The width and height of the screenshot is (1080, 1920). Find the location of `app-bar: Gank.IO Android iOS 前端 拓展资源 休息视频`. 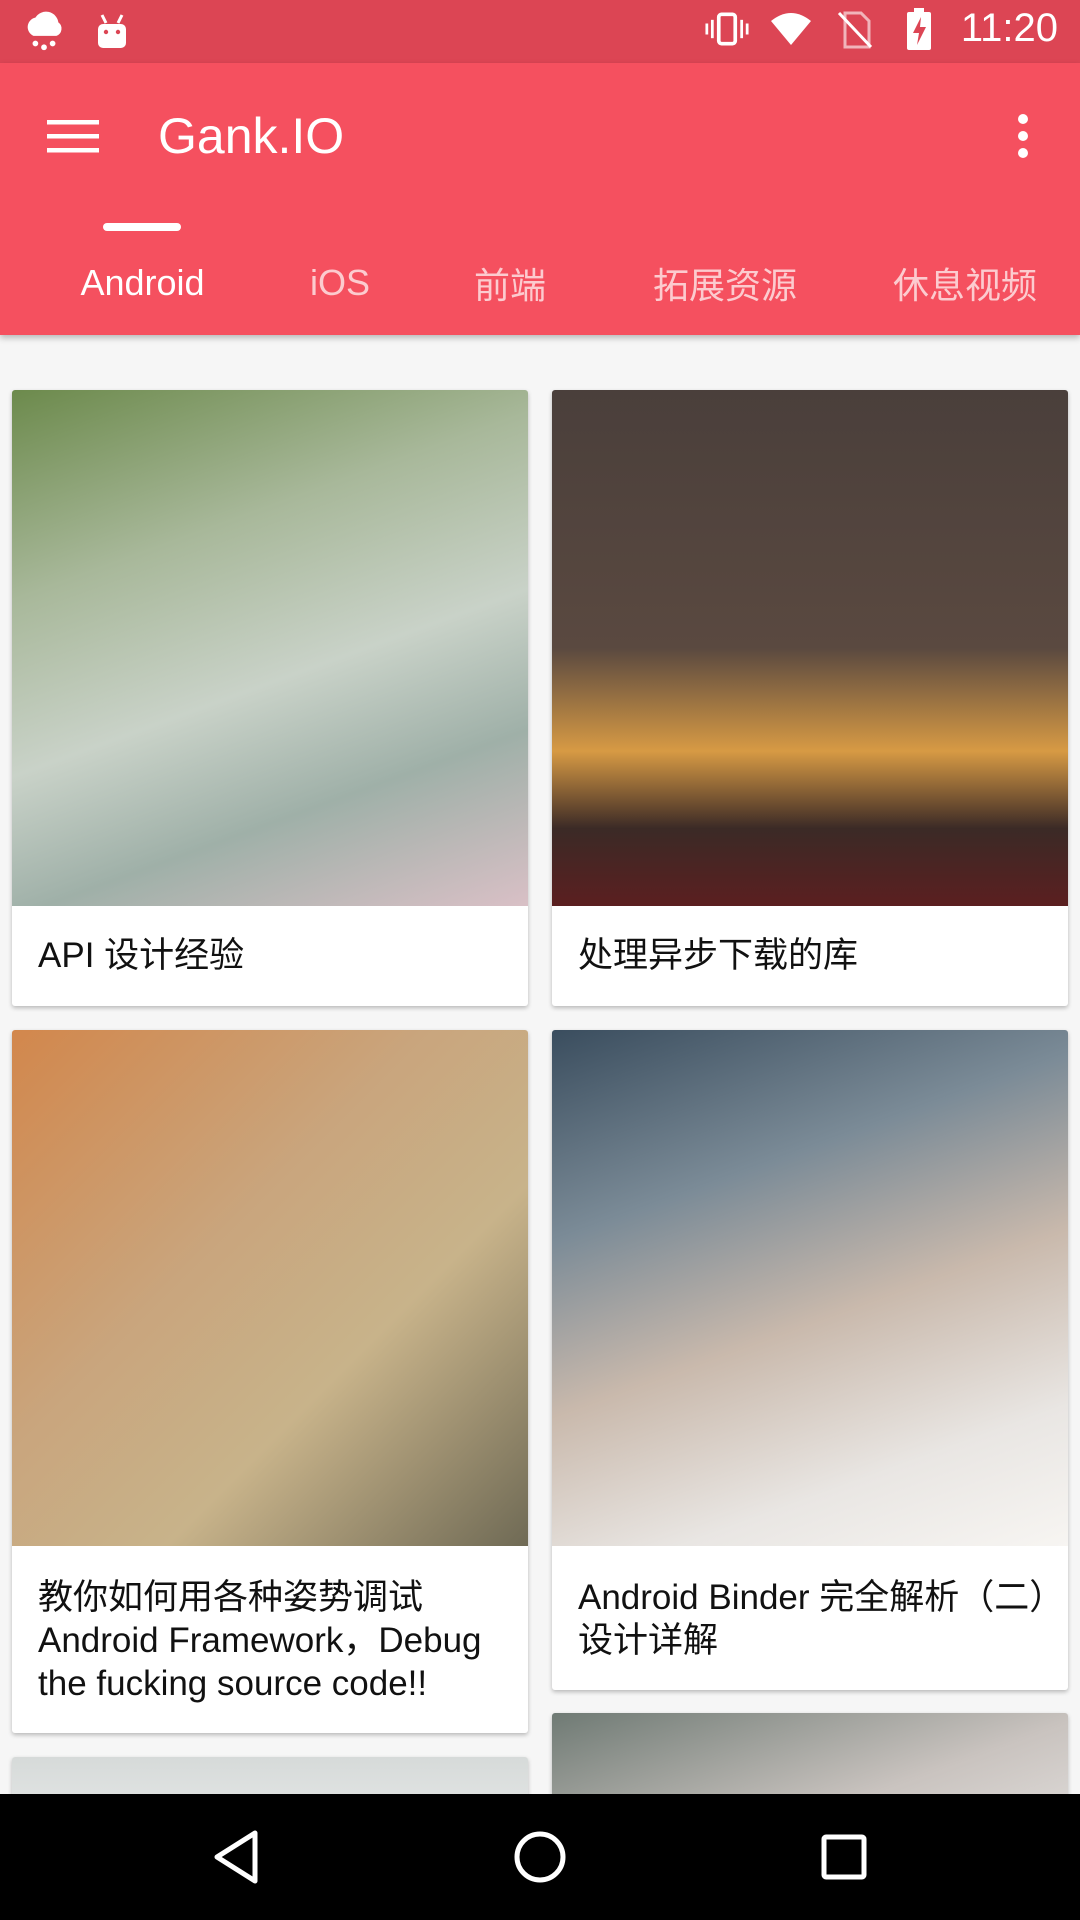

app-bar: Gank.IO Android iOS 前端 拓展资源 休息视频 is located at coordinates (540, 199).